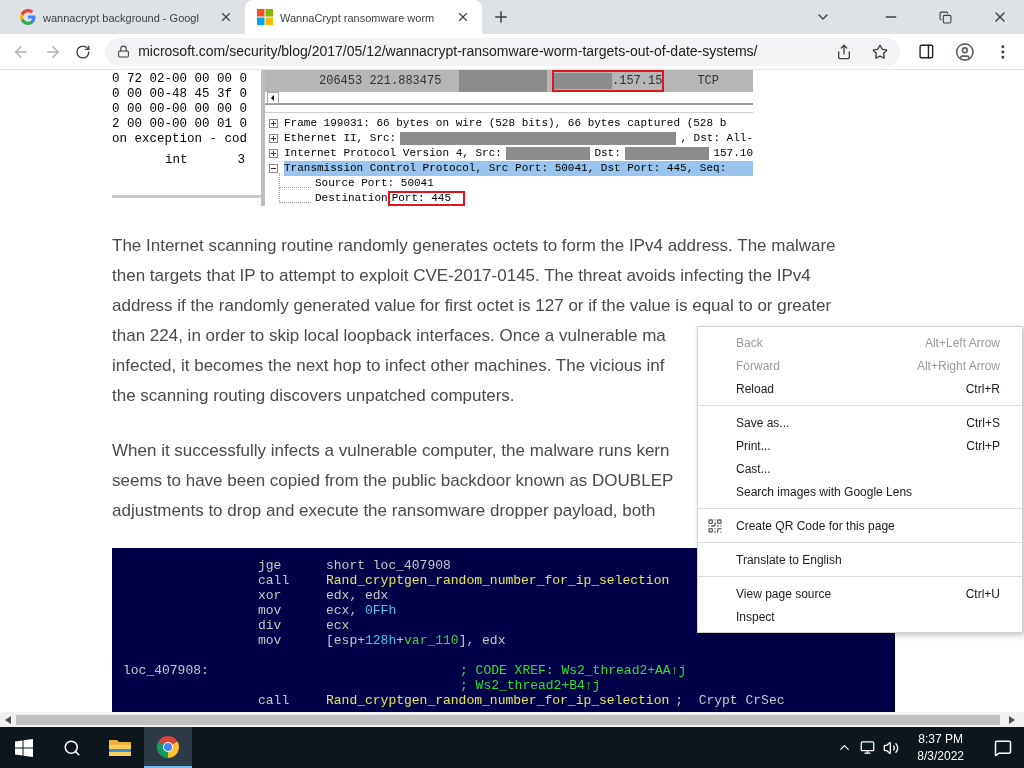  What do you see at coordinates (338, 625) in the screenshot?
I see `code-operand: ecx` at bounding box center [338, 625].